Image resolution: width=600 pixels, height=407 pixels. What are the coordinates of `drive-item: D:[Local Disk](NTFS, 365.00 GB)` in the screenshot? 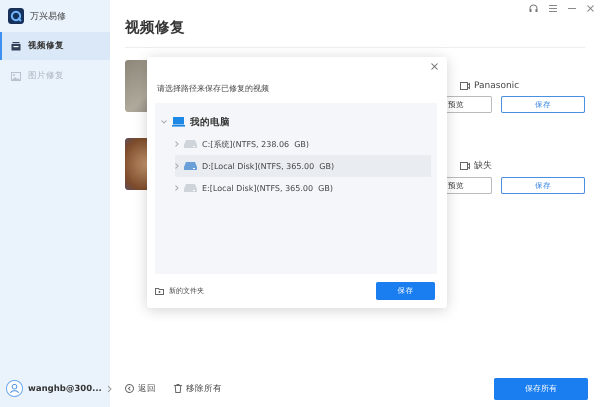 It's located at (303, 166).